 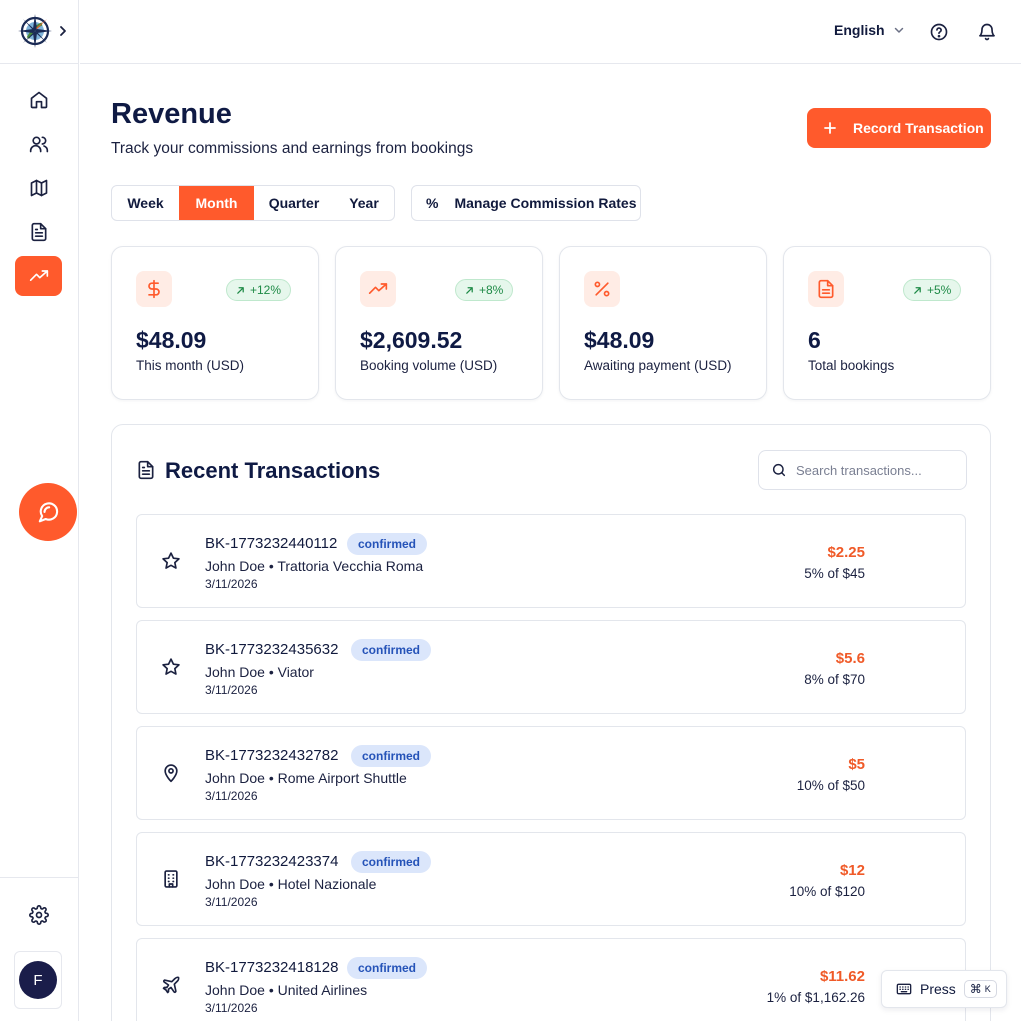 What do you see at coordinates (306, 778) in the screenshot?
I see `transaction-description: John Doe • Rome Airport Shuttle` at bounding box center [306, 778].